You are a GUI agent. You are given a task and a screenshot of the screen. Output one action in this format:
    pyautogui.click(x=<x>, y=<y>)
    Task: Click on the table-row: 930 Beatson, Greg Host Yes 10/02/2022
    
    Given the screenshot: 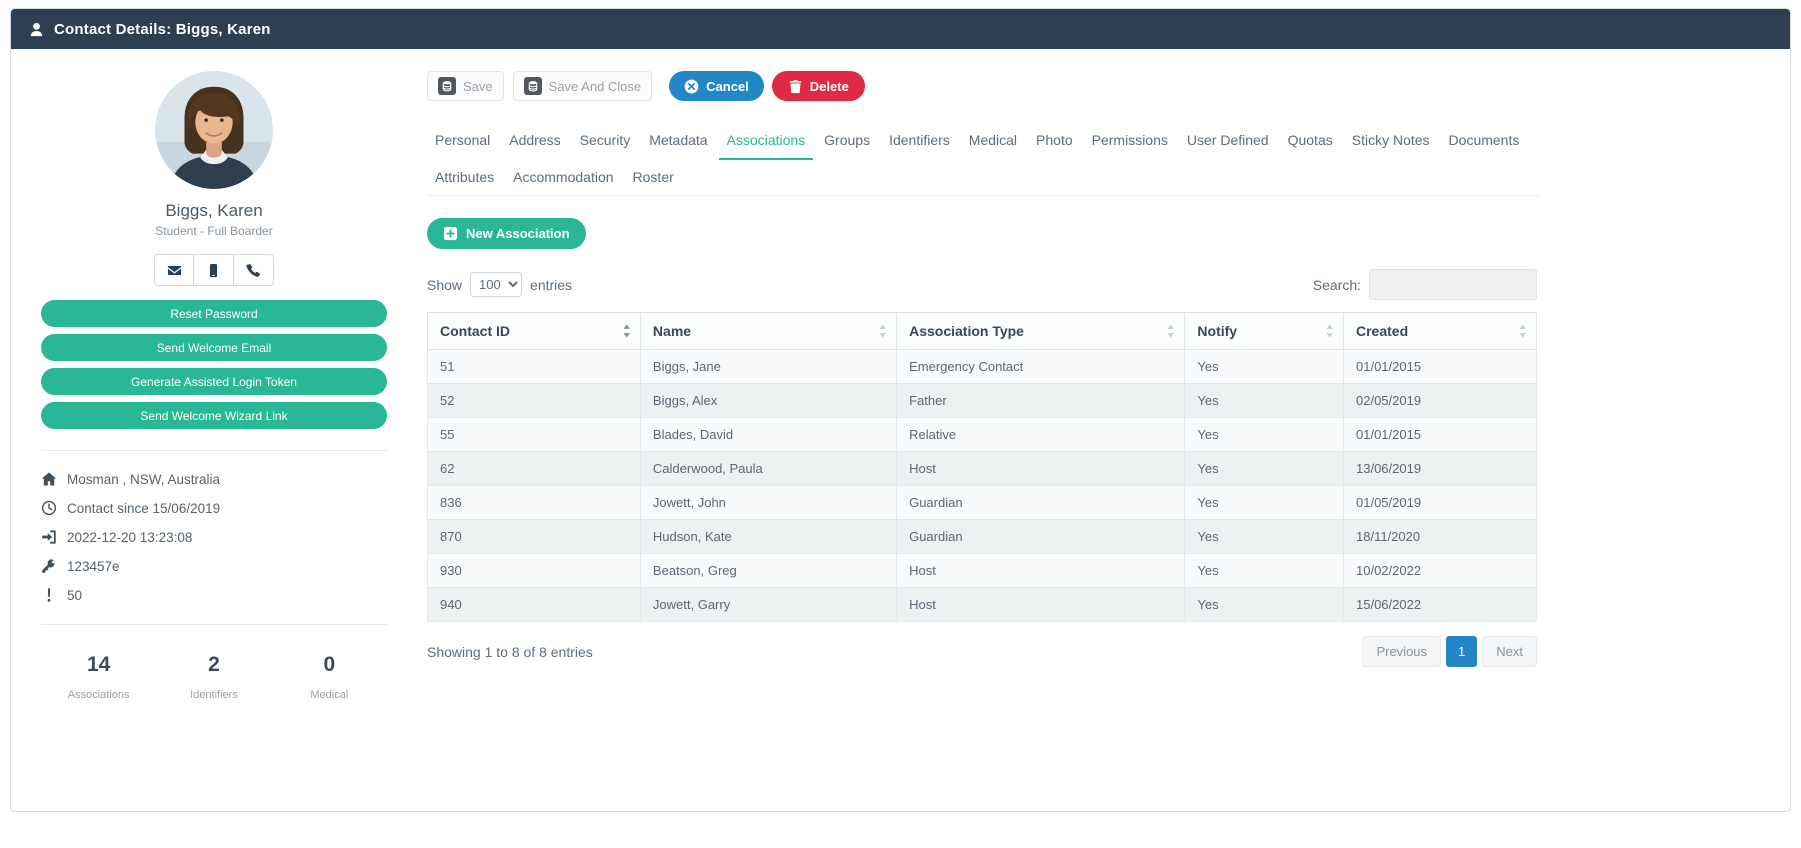 What is the action you would take?
    pyautogui.click(x=982, y=570)
    